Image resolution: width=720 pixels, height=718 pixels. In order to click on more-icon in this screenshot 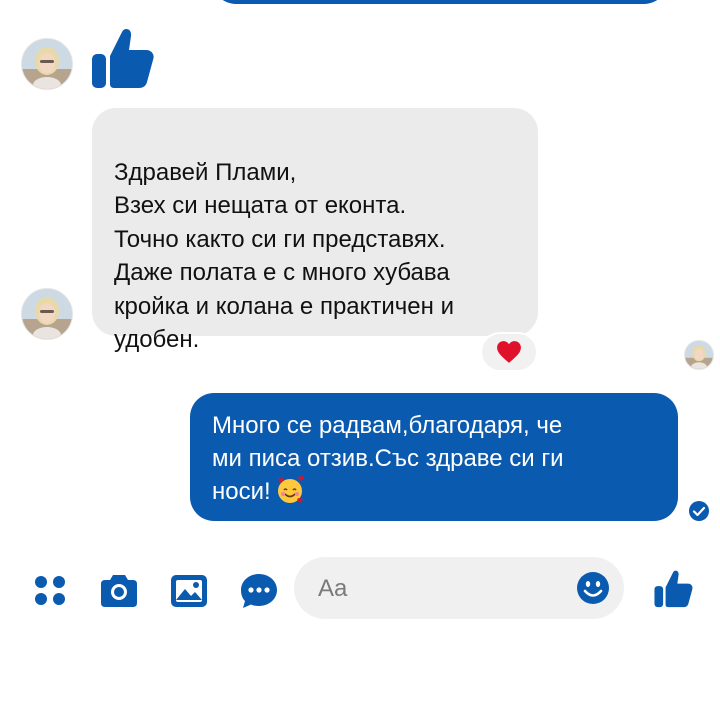, I will do `click(51, 591)`.